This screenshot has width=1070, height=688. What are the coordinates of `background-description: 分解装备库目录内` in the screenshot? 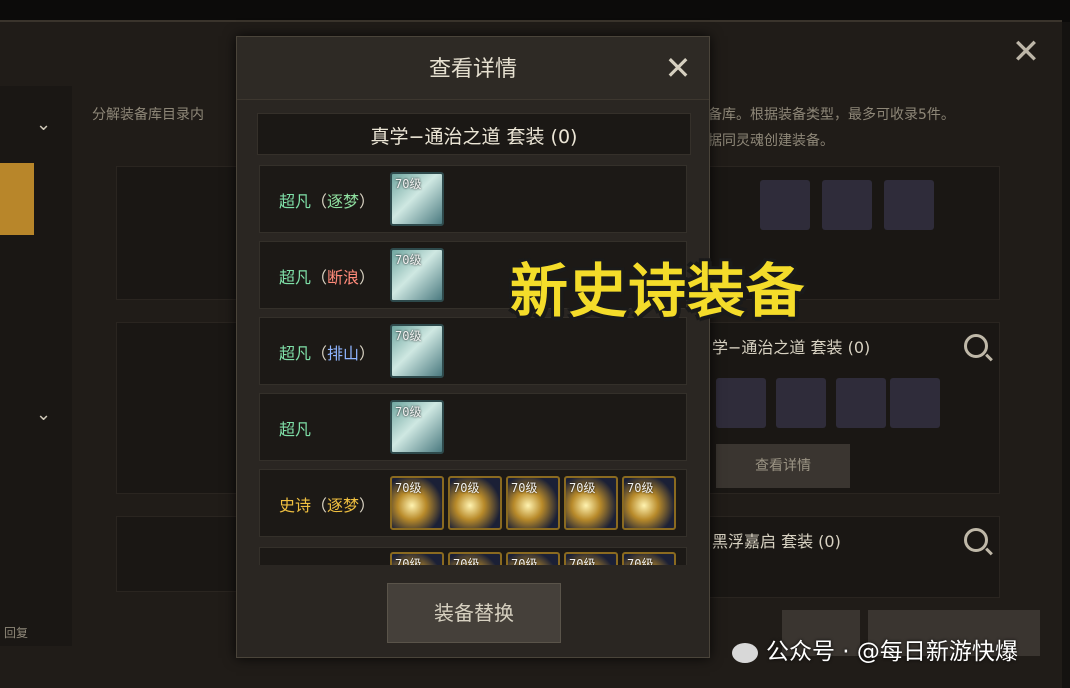 It's located at (148, 115).